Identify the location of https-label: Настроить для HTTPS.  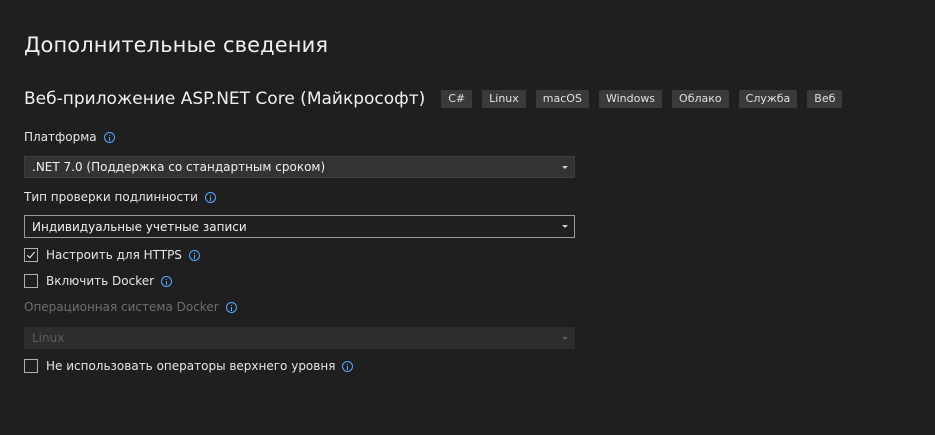
(114, 255).